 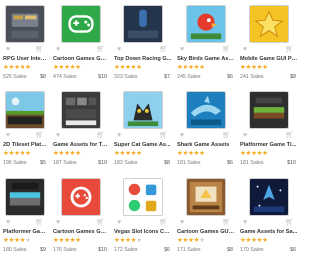 I want to click on product-card: ♥ 🛒︎ Game Assets for Sa... ★★★★★ 170 Sales $6, so click(x=268, y=216).